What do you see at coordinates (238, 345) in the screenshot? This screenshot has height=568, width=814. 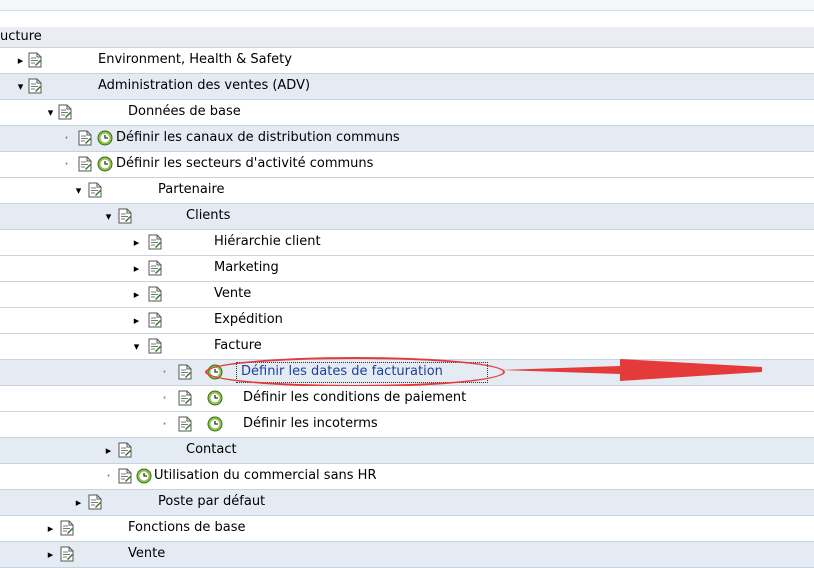 I see `tree-item-label: Facture` at bounding box center [238, 345].